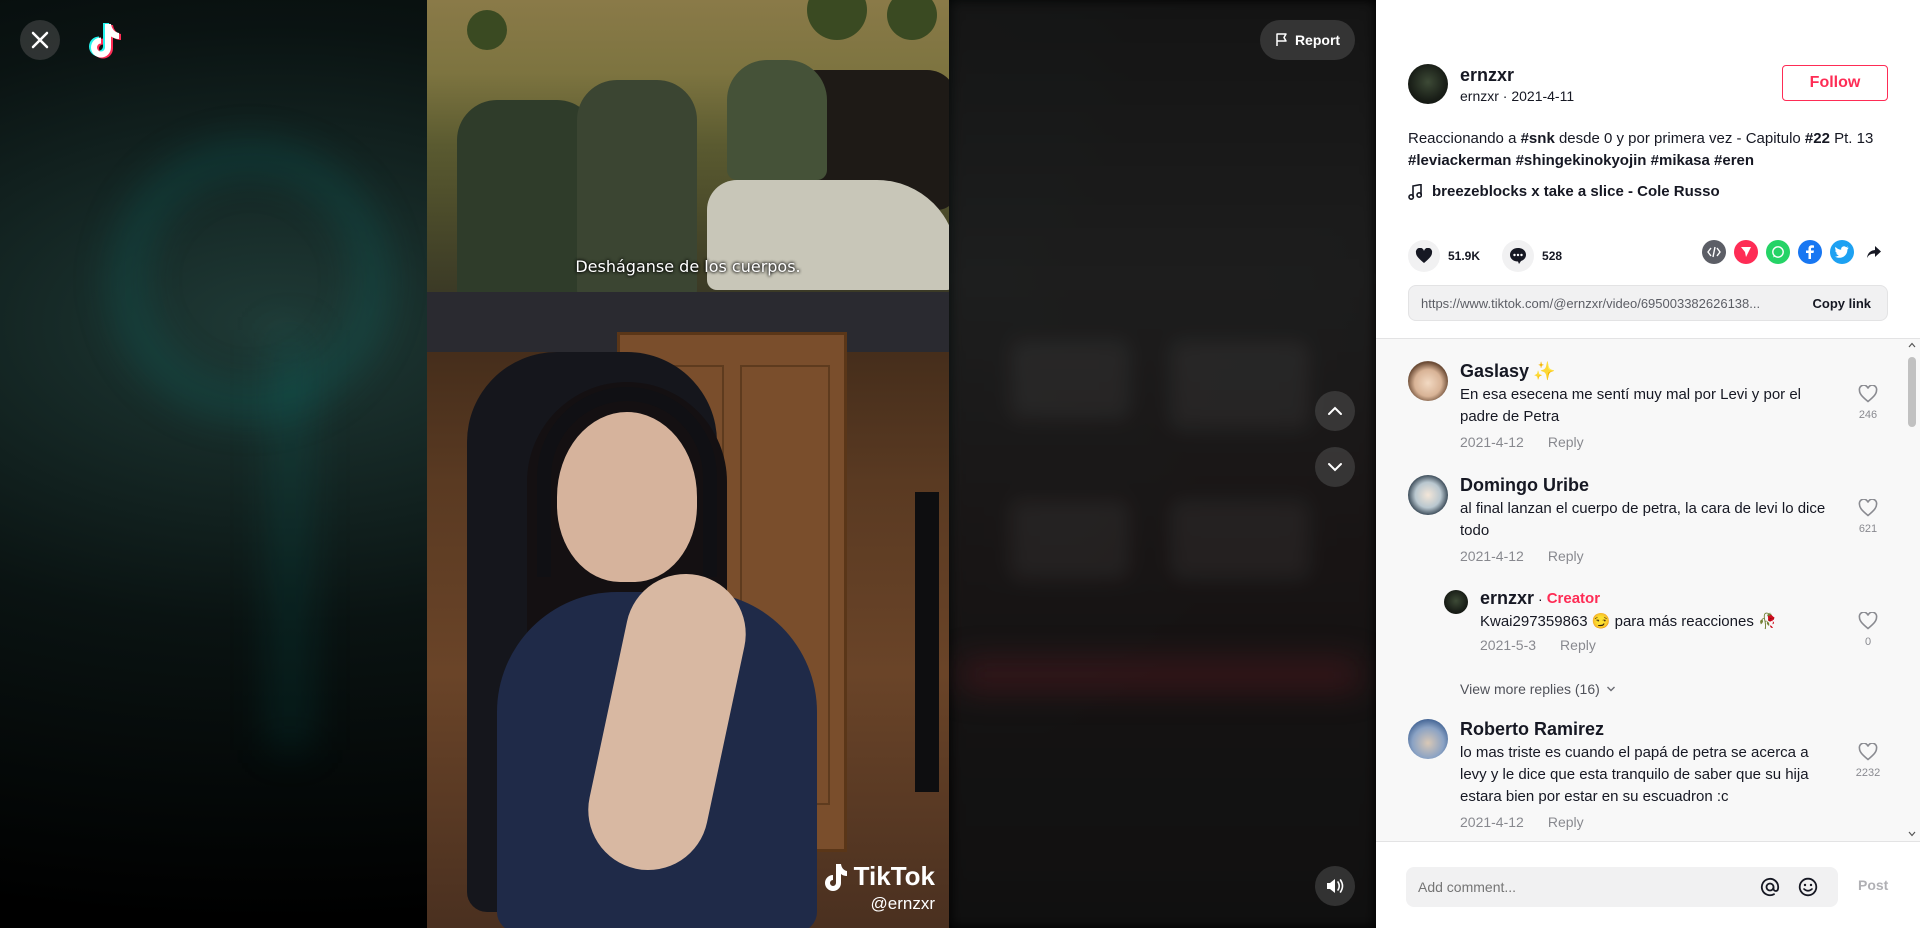 The height and width of the screenshot is (928, 1920). I want to click on more-share-button, so click(1874, 252).